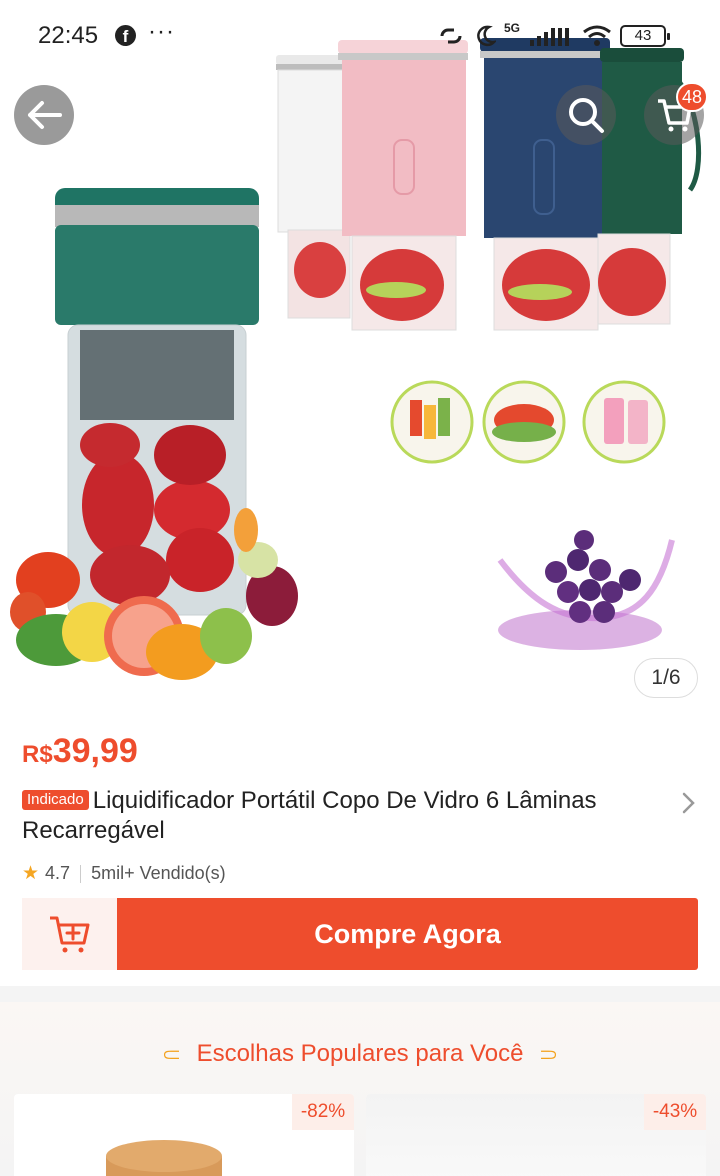 The height and width of the screenshot is (1176, 720). I want to click on meta-divider, so click(81, 873).